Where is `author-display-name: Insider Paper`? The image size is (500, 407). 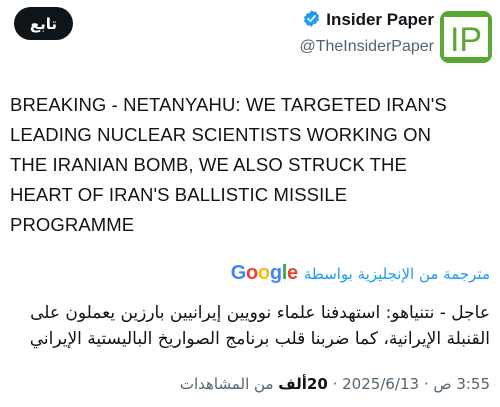 author-display-name: Insider Paper is located at coordinates (380, 20).